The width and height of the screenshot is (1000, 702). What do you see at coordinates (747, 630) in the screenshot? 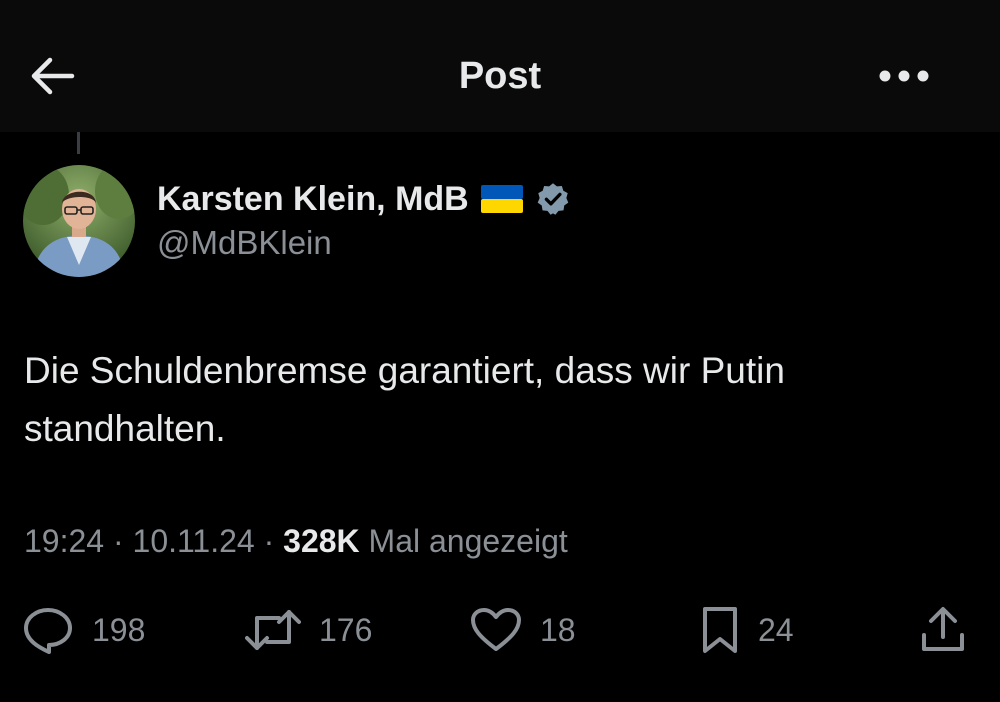
I see `bookmark-button: 24` at bounding box center [747, 630].